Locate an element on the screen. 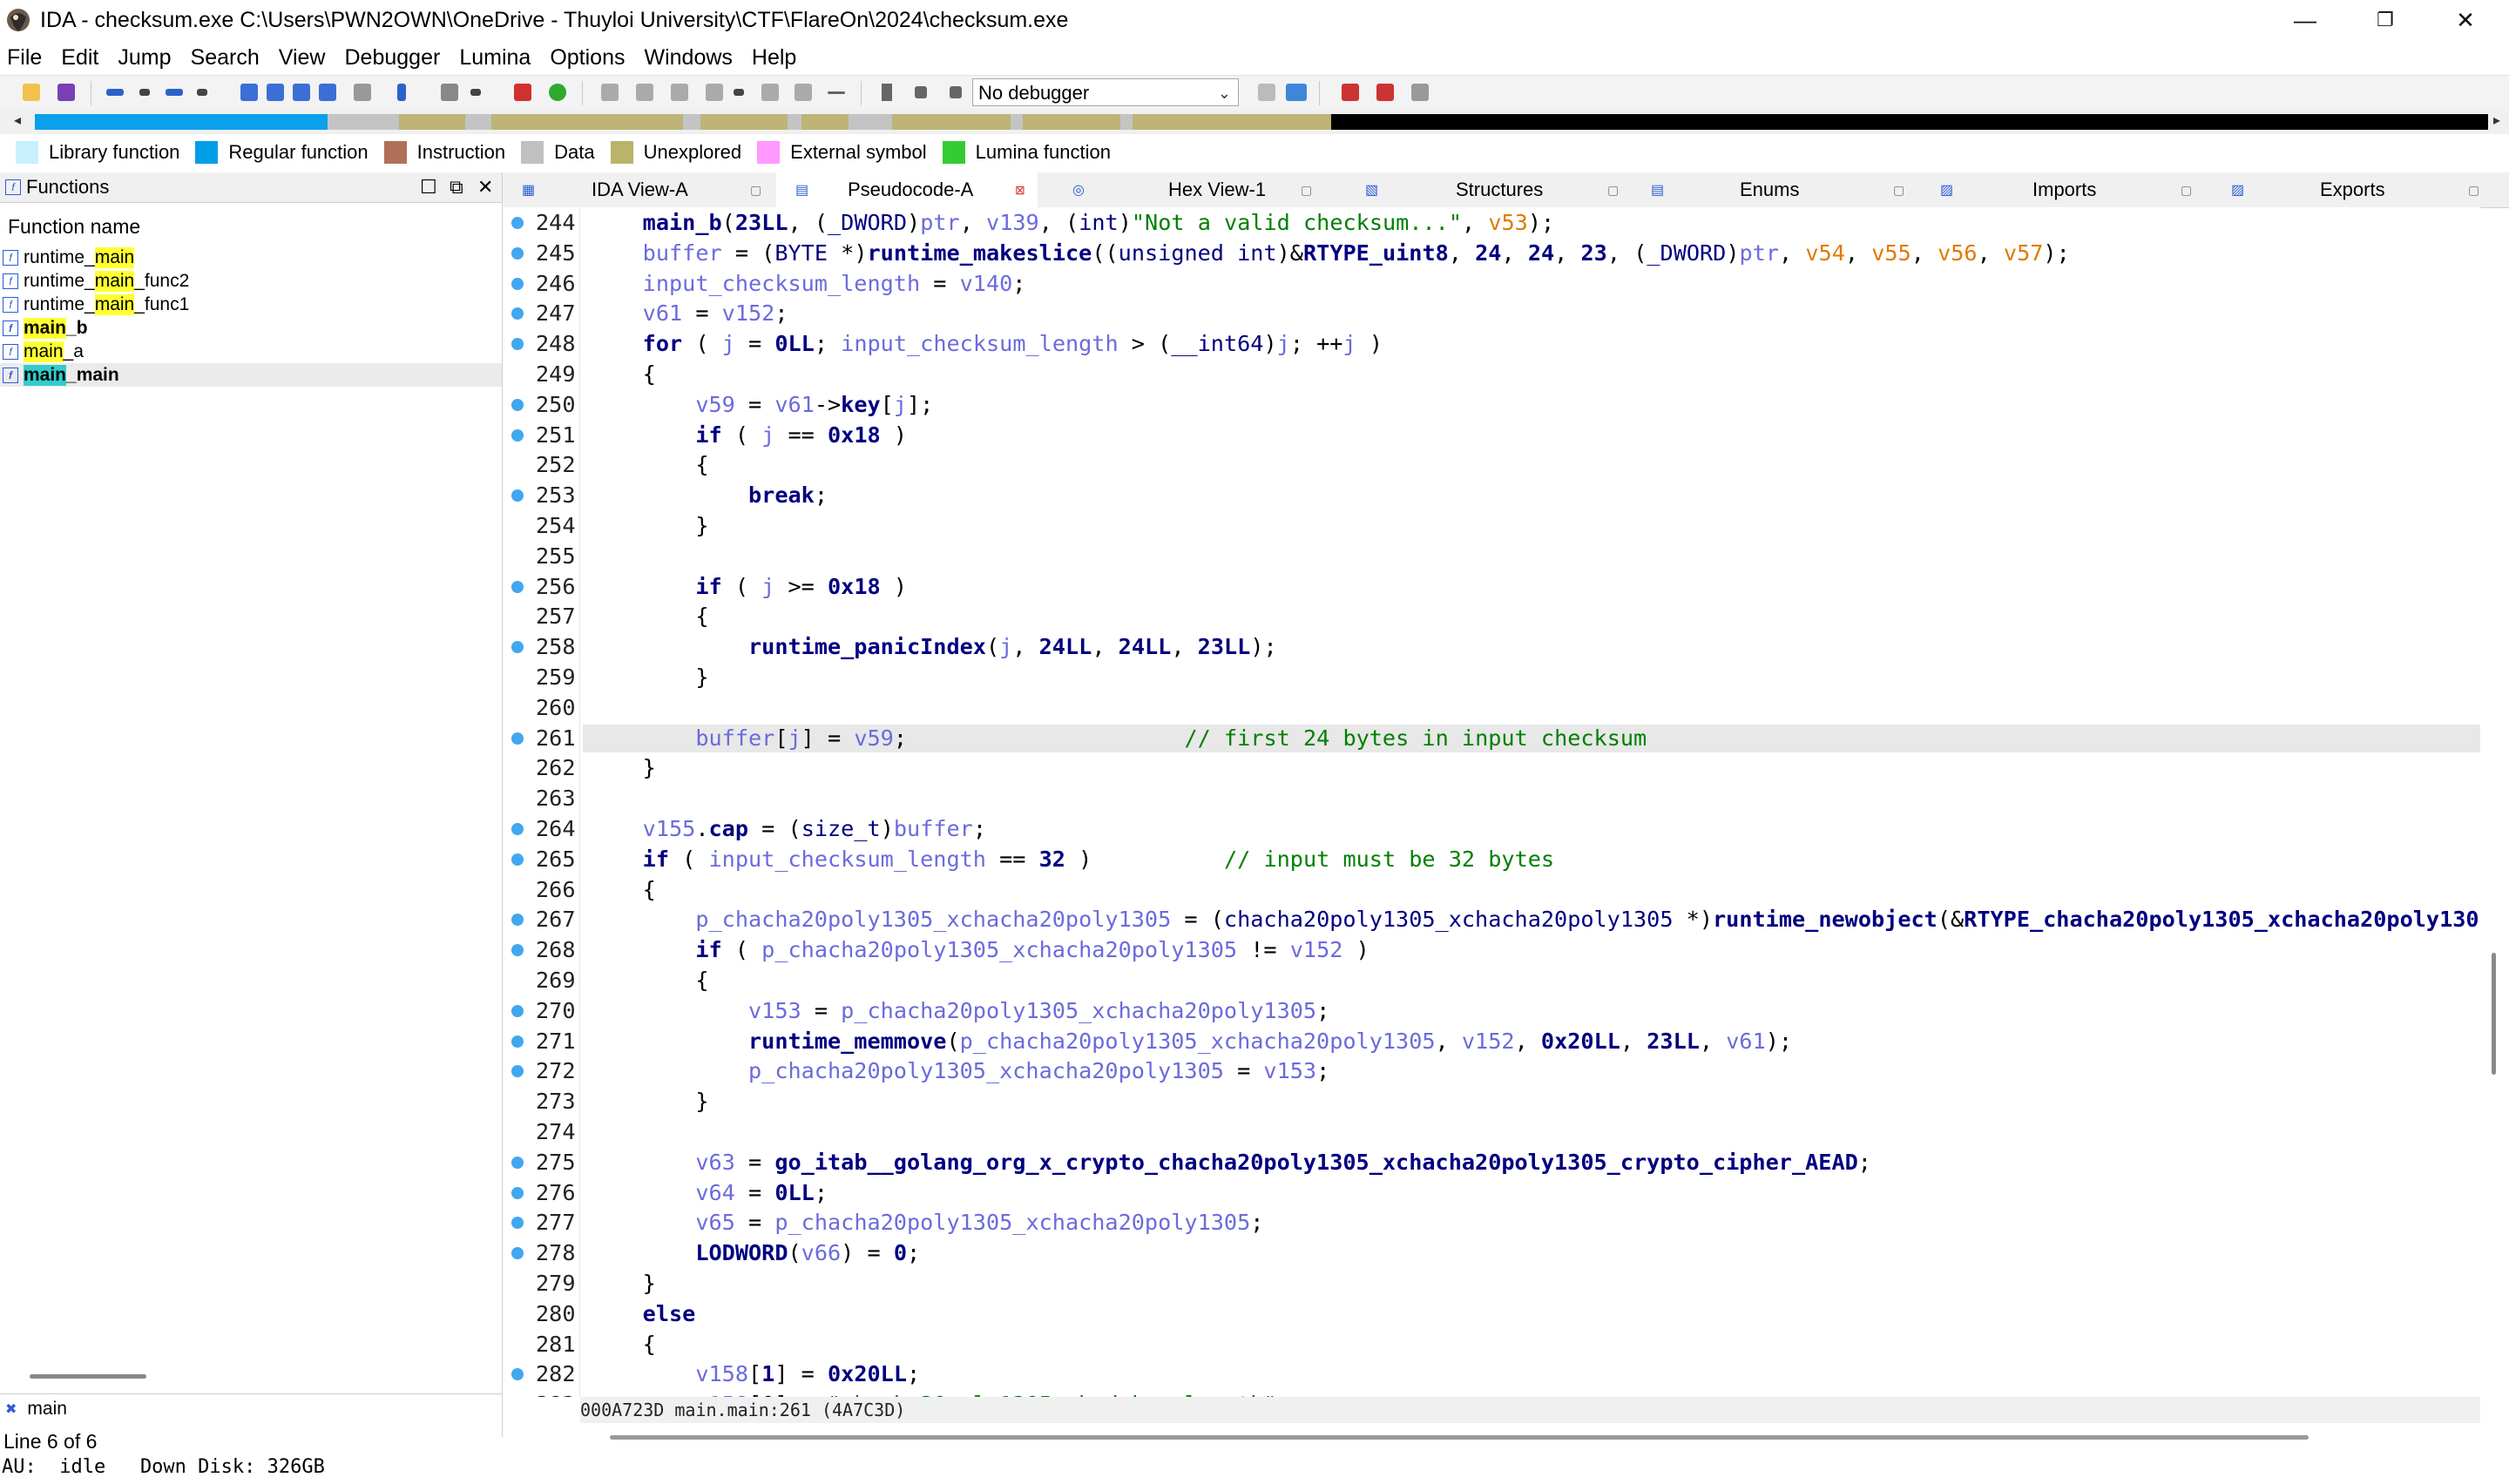 The height and width of the screenshot is (1484, 2509). forward-arrow-icon is located at coordinates (174, 92).